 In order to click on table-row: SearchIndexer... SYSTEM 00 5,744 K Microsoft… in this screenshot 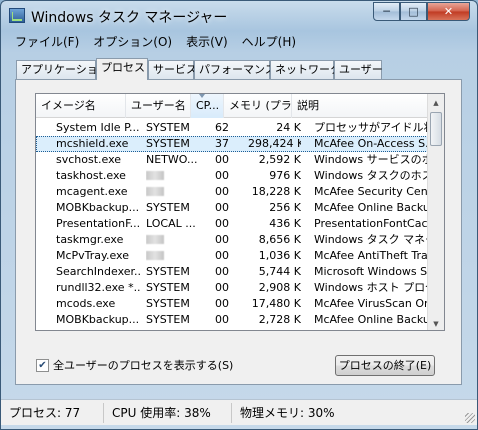, I will do `click(232, 272)`.